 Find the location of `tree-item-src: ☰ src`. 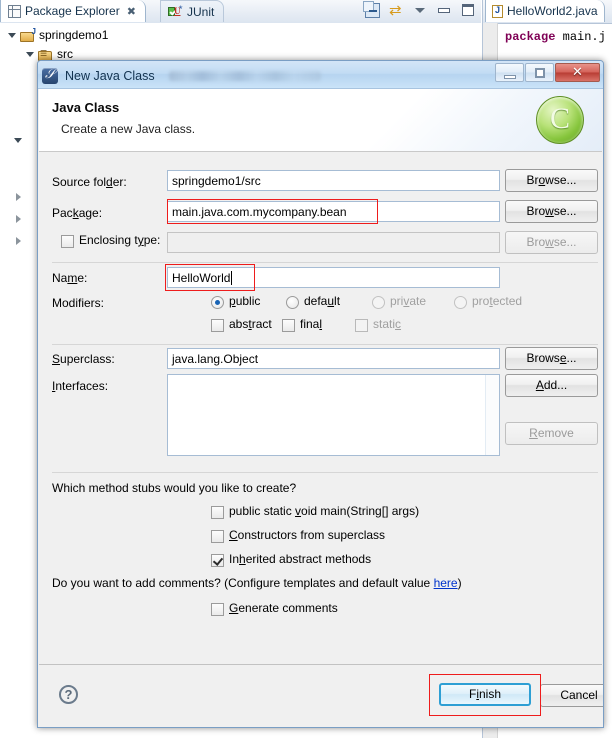

tree-item-src: ☰ src is located at coordinates (49, 54).